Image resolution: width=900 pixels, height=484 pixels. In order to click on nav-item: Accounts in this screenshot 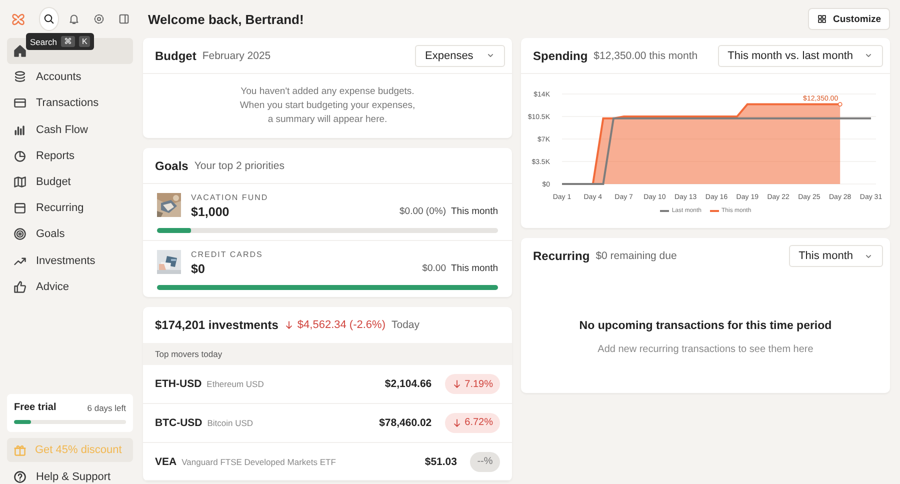, I will do `click(70, 77)`.